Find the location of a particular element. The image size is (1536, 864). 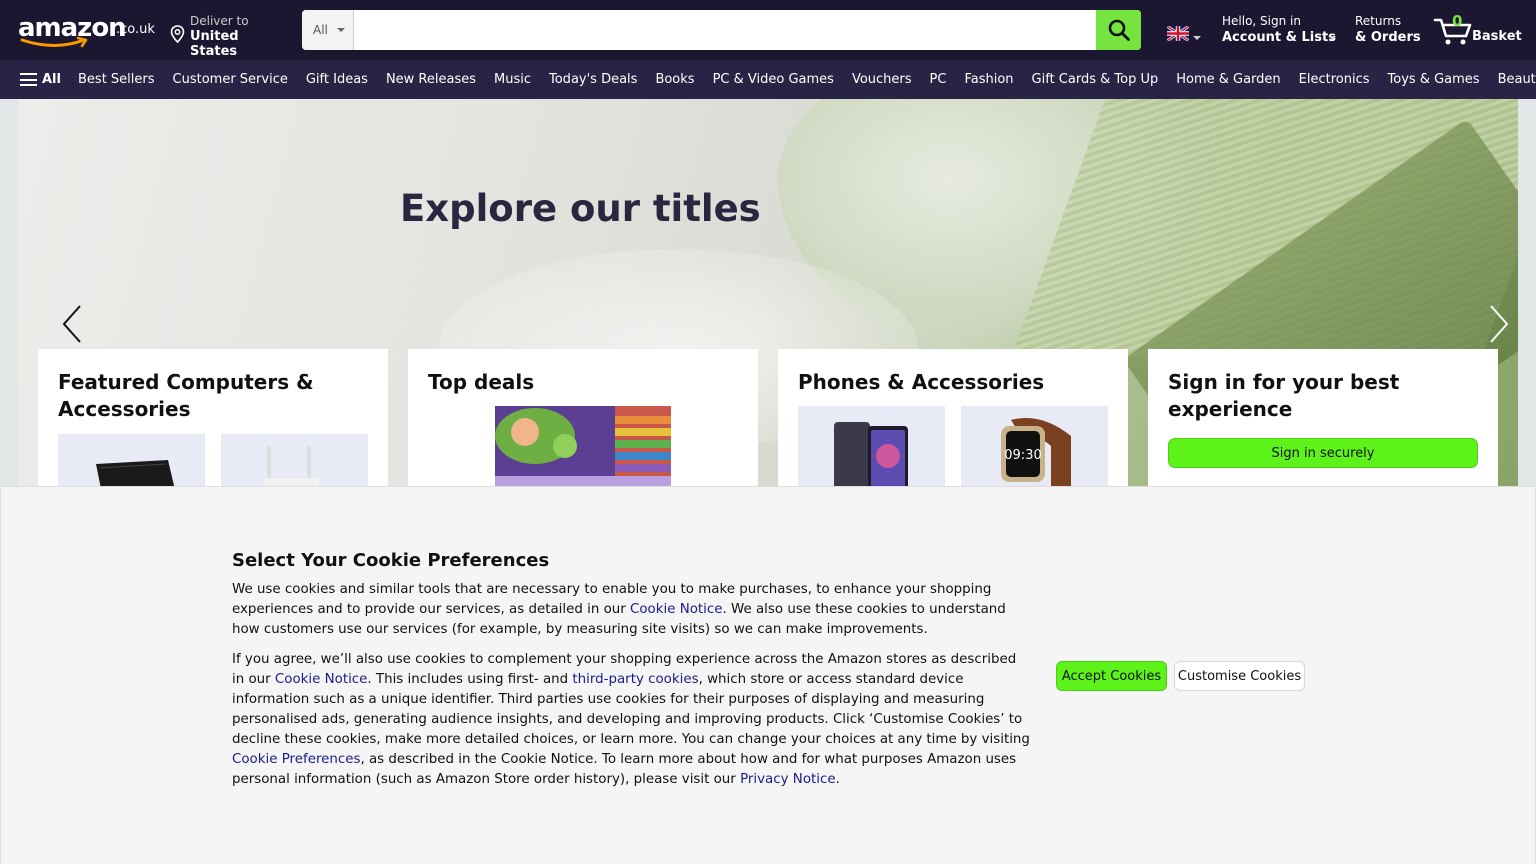

nav-link-music: Music is located at coordinates (512, 79).